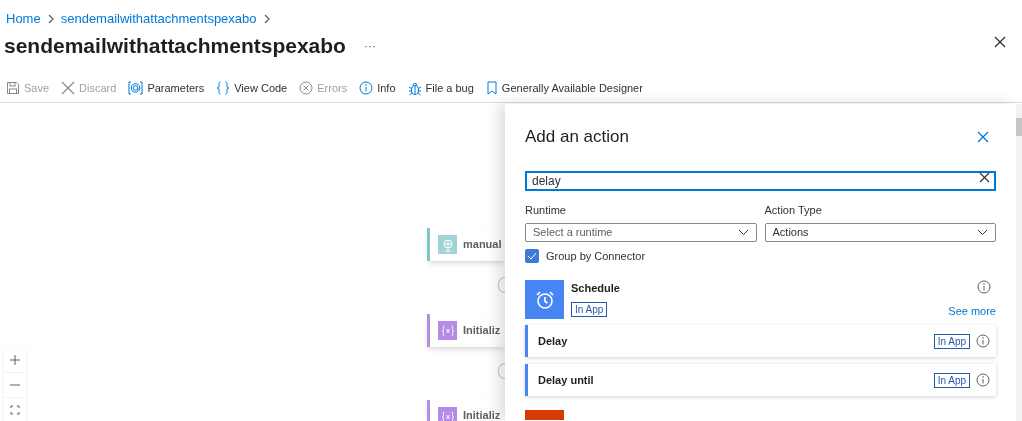  I want to click on action-label: Delay, so click(553, 341).